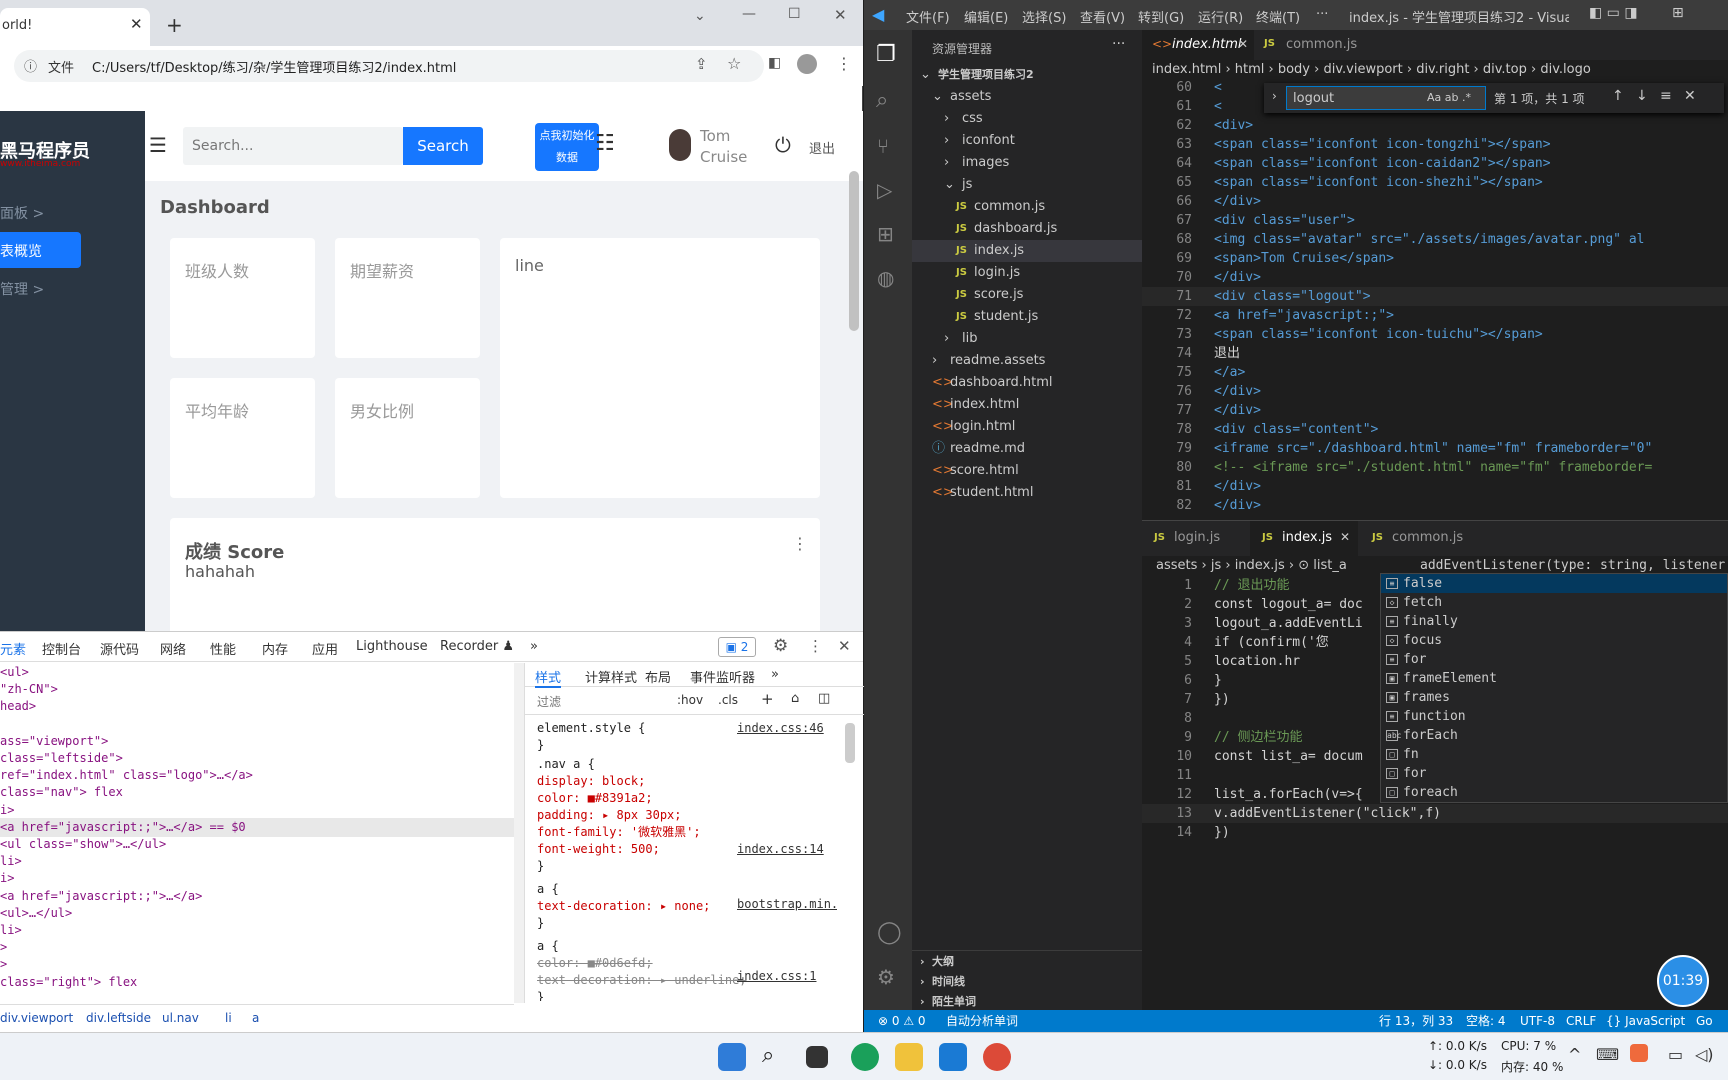 This screenshot has height=1080, width=1728. What do you see at coordinates (1027, 97) in the screenshot?
I see `tree-item: ⌄ assets` at bounding box center [1027, 97].